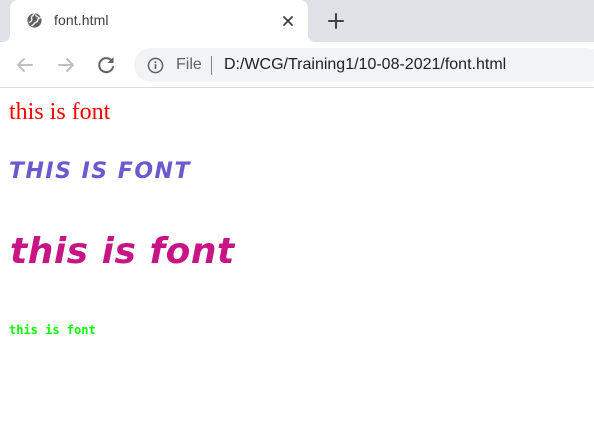 The width and height of the screenshot is (594, 433). I want to click on arrow-right-icon, so click(66, 65).